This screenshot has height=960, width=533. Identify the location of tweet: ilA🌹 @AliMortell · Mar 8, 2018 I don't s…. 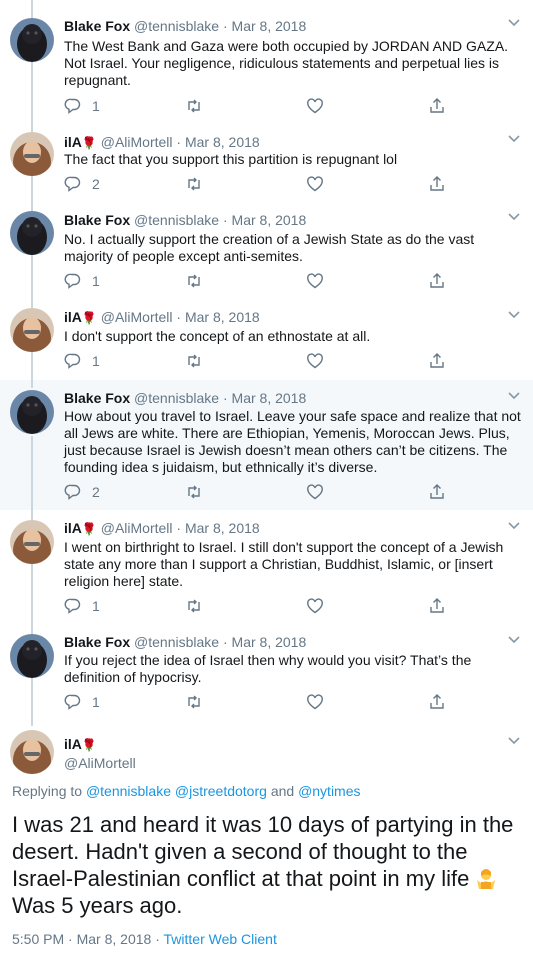
(266, 339).